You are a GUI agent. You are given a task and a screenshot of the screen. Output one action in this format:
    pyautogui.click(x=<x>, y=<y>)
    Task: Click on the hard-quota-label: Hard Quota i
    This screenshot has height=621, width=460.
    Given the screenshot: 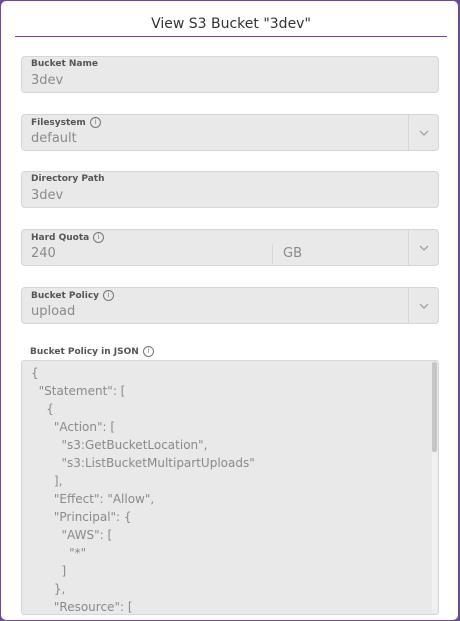 What is the action you would take?
    pyautogui.click(x=68, y=237)
    